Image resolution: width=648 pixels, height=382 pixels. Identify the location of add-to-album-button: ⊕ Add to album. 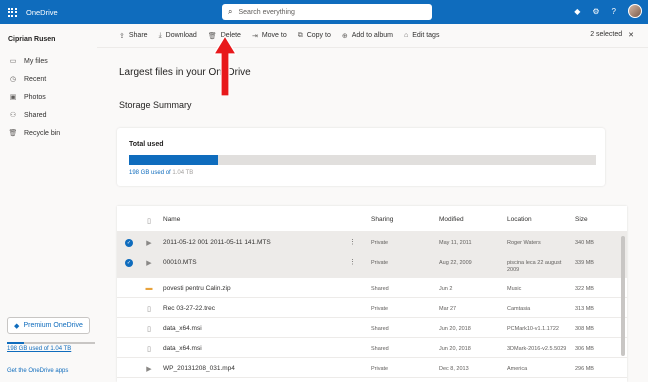
(367, 36).